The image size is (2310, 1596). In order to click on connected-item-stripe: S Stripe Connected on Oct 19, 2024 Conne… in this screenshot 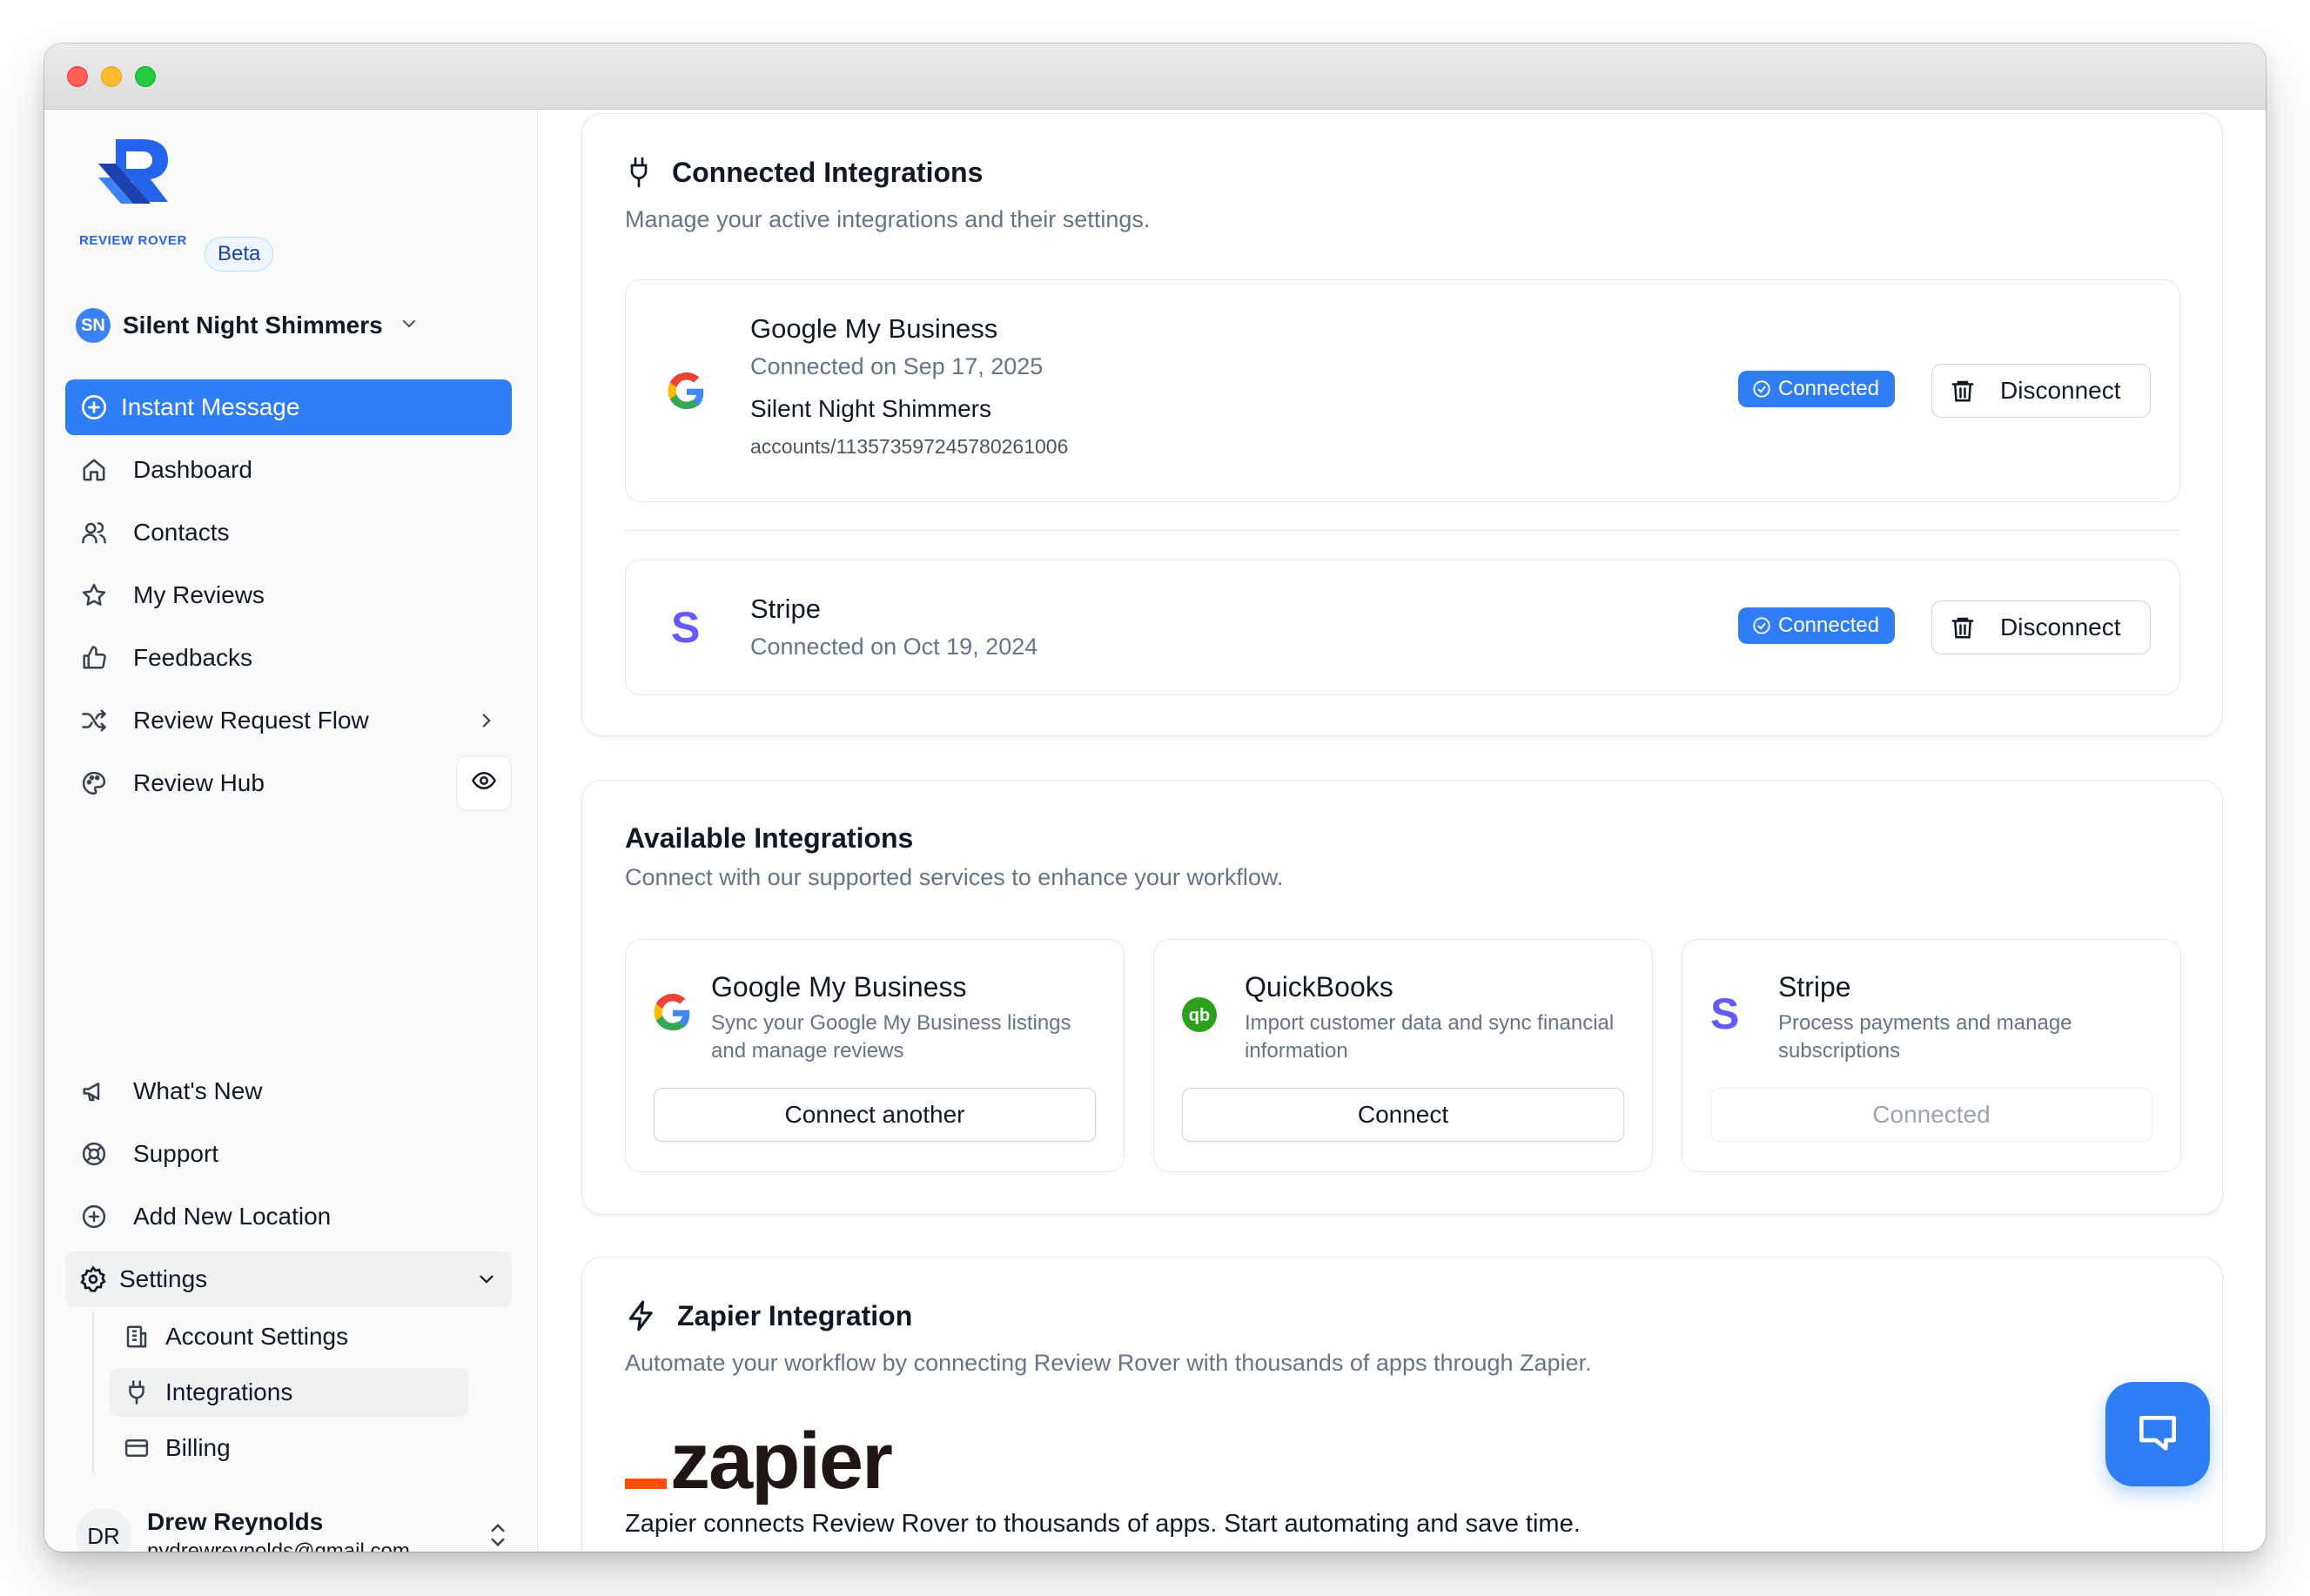, I will do `click(1402, 627)`.